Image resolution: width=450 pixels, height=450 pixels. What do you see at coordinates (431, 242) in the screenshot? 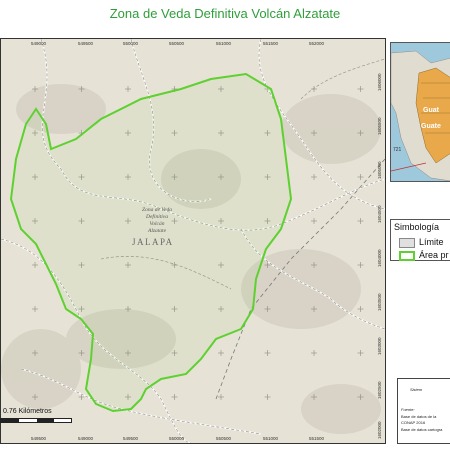
I see `legend-item-label: Límite` at bounding box center [431, 242].